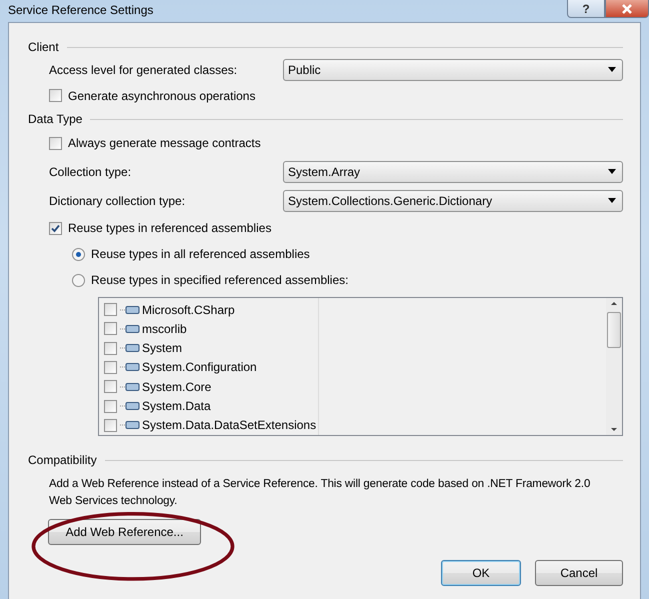 Image resolution: width=649 pixels, height=599 pixels. What do you see at coordinates (200, 254) in the screenshot?
I see `radio-label: Reuse types in all referenced assemblies` at bounding box center [200, 254].